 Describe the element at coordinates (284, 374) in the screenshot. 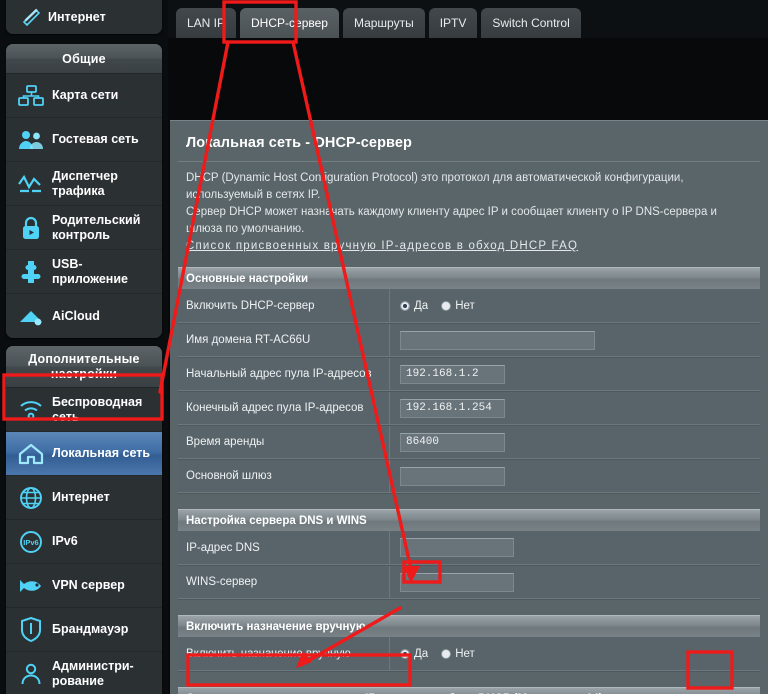

I see `row-label: Начальный адрес пула IP-адресов` at that location.